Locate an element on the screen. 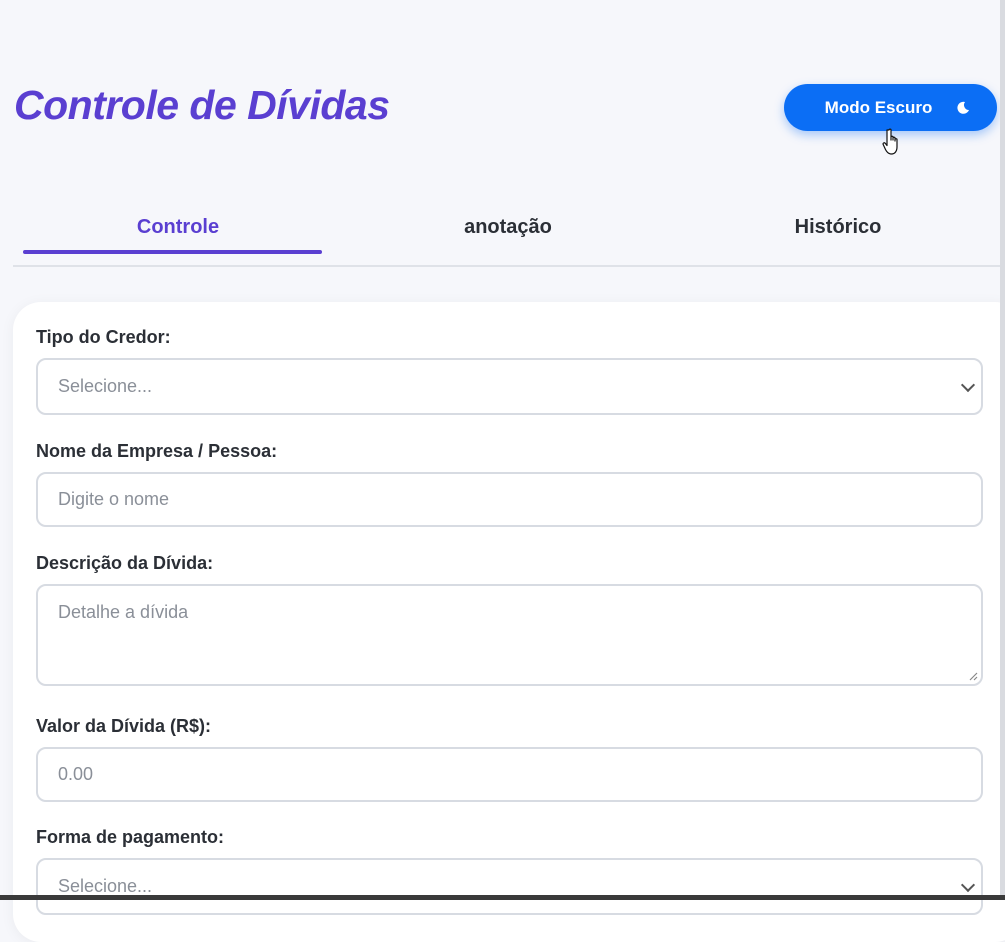 The image size is (1005, 942). dark-mode-button-label: Modo Escuro is located at coordinates (878, 107).